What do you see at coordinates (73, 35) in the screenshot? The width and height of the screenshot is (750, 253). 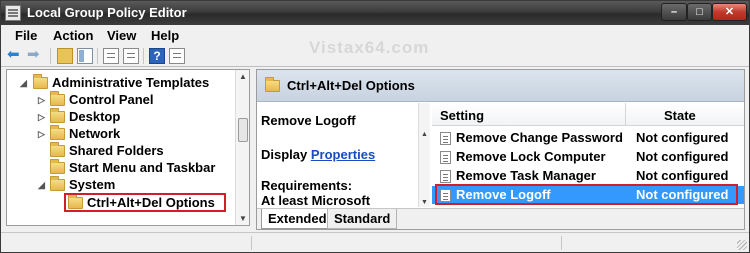 I see `menu-action: Action` at bounding box center [73, 35].